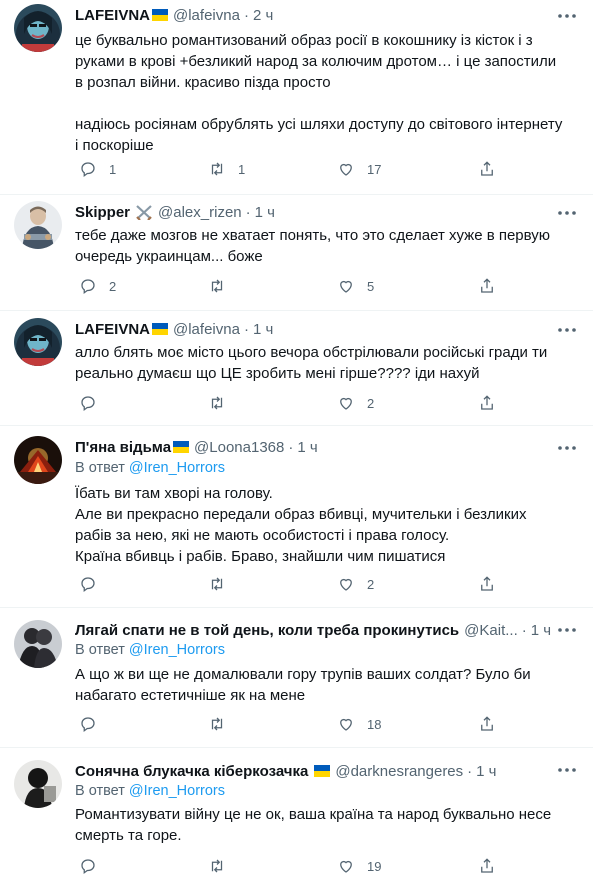 The image size is (593, 879). I want to click on display-name: Сонячна блукачка кіберкозачка, so click(191, 771).